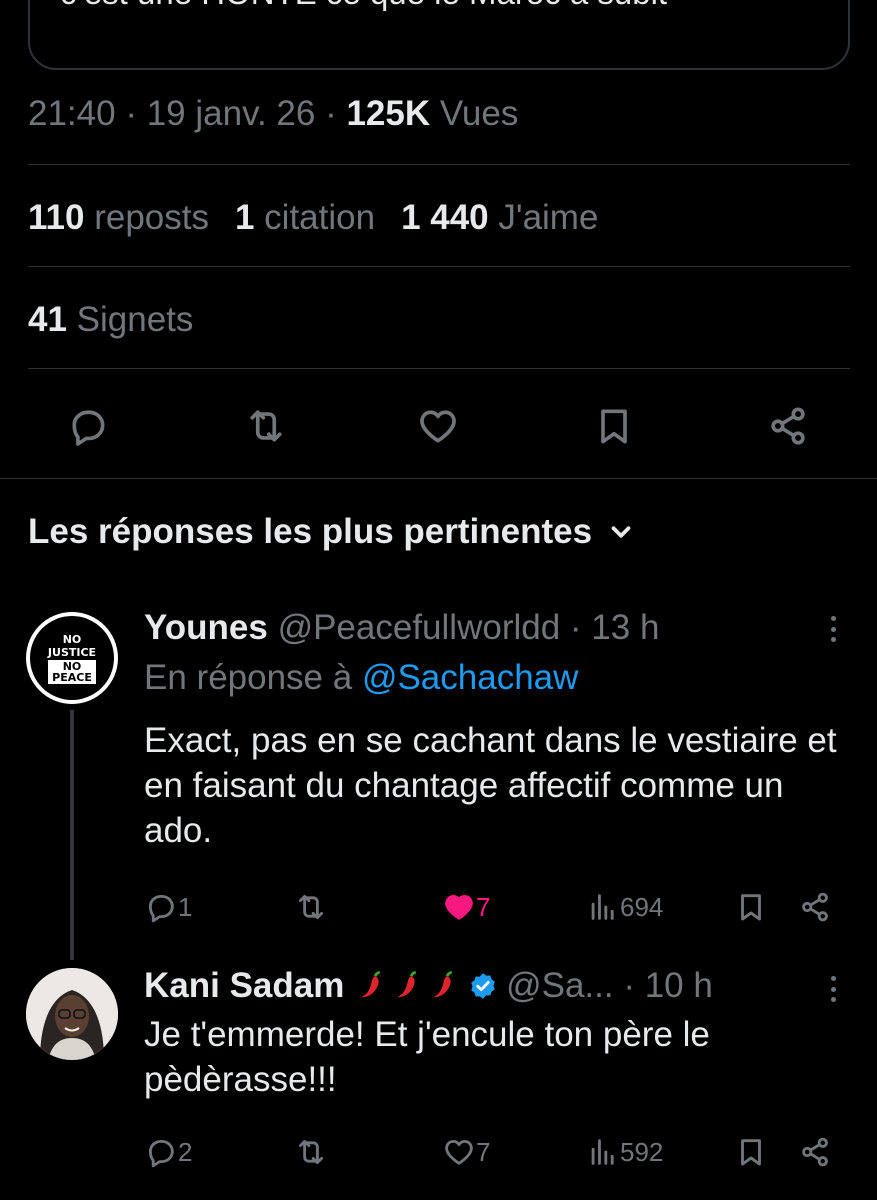  Describe the element at coordinates (363, 6) in the screenshot. I see `quoted-tweet-text: c’est une HONTE ce que le Maroc a subit` at that location.